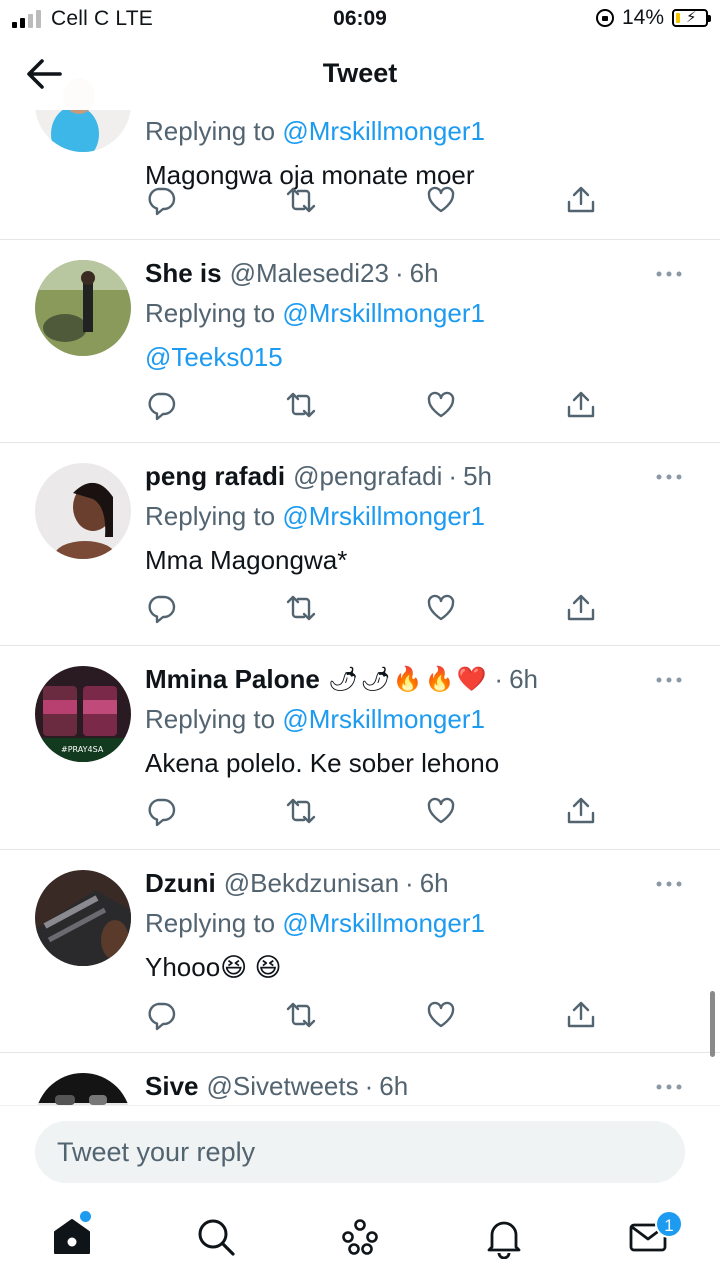 The width and height of the screenshot is (720, 1280). What do you see at coordinates (180, 883) in the screenshot?
I see `display-name: Dzuni` at bounding box center [180, 883].